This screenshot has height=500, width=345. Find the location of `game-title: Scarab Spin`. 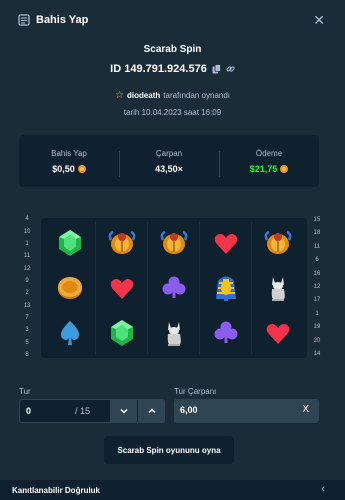

game-title: Scarab Spin is located at coordinates (172, 49).